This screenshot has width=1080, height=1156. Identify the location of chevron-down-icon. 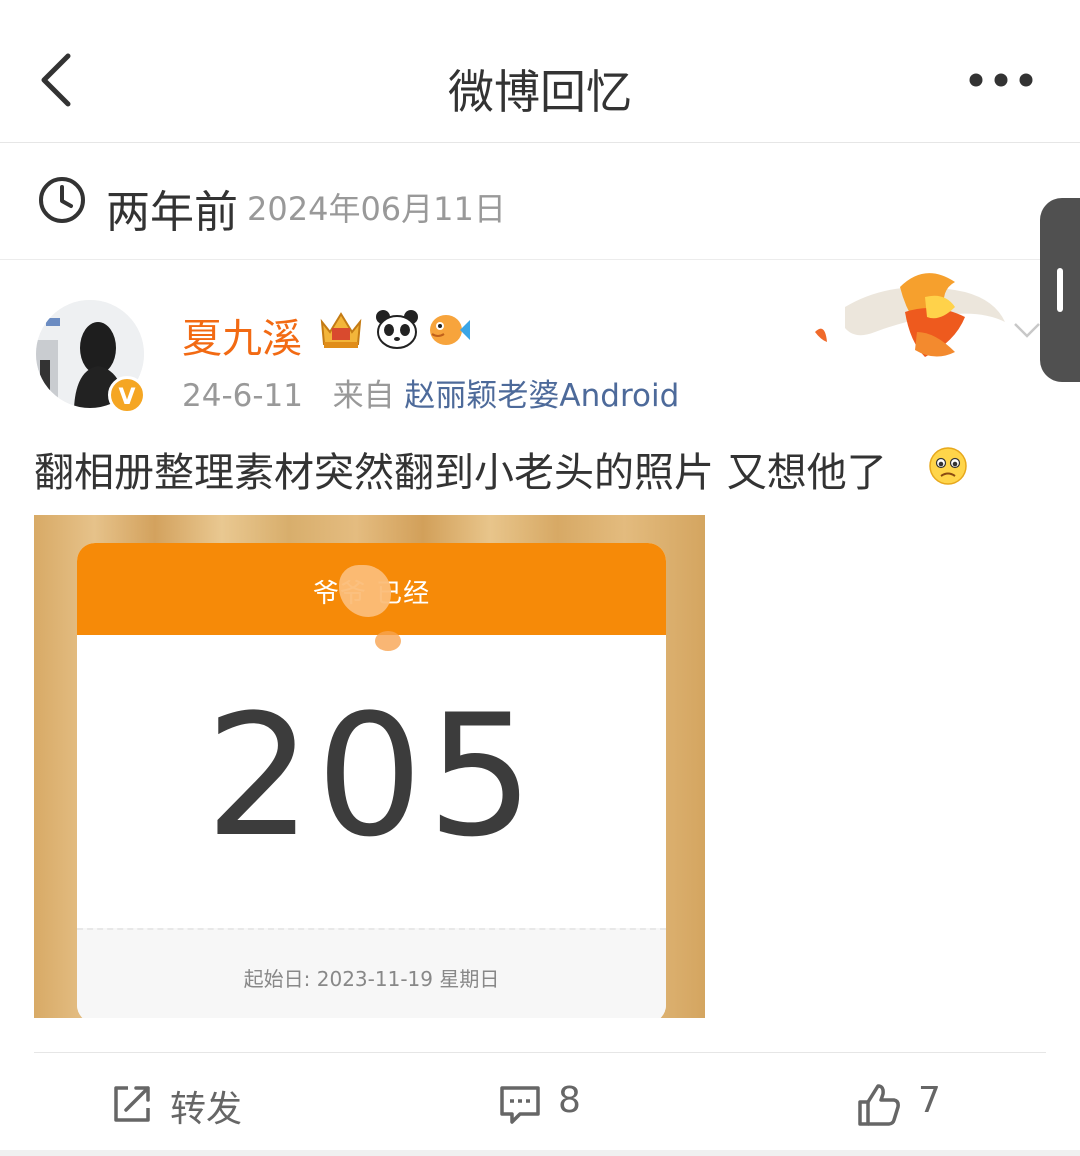
(1027, 330).